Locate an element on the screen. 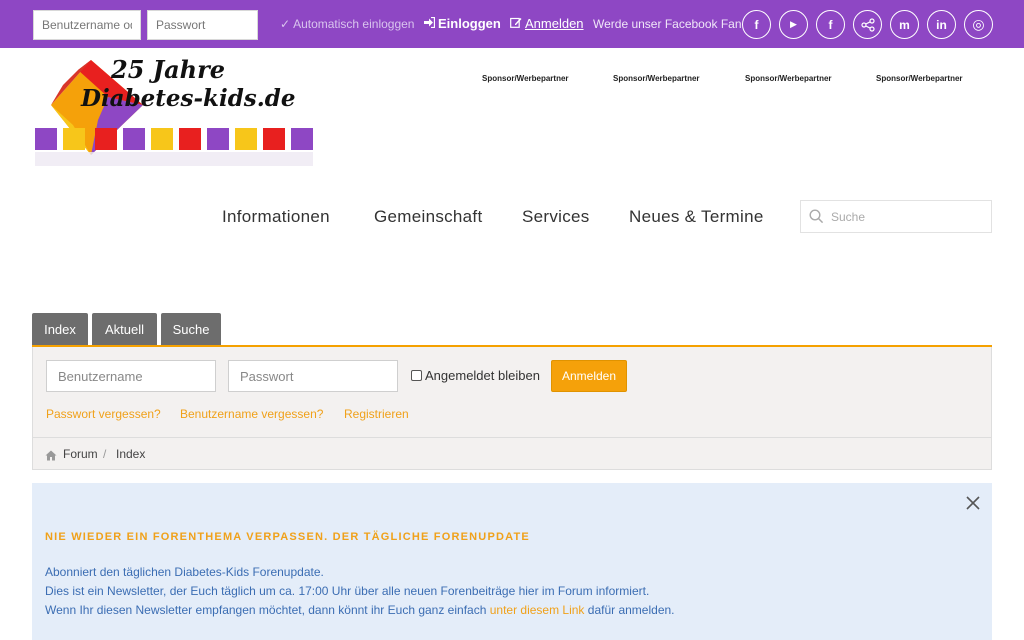  topbar-login-link: Einloggen is located at coordinates (462, 23).